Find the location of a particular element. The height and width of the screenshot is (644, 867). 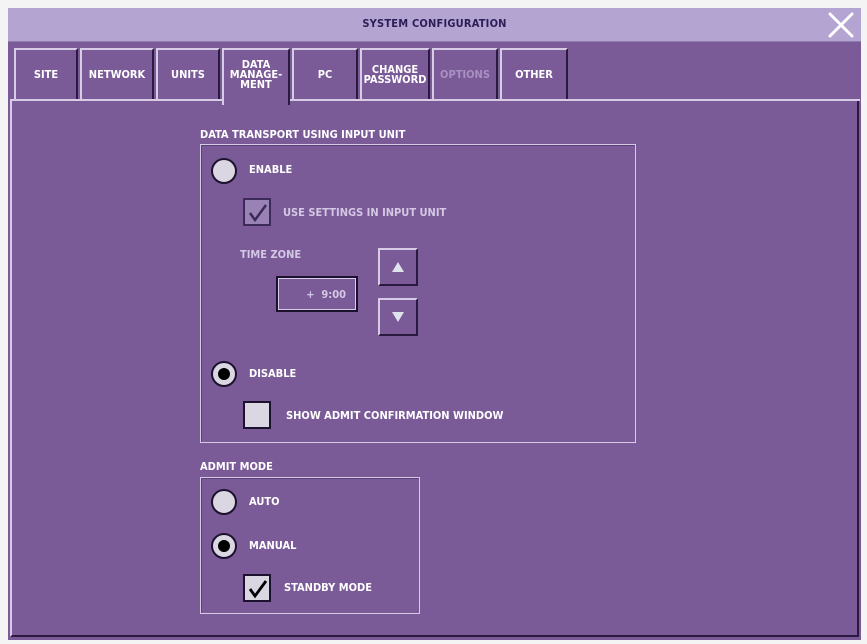

title-bar: SYSTEM CONFIGURATION is located at coordinates (434, 25).